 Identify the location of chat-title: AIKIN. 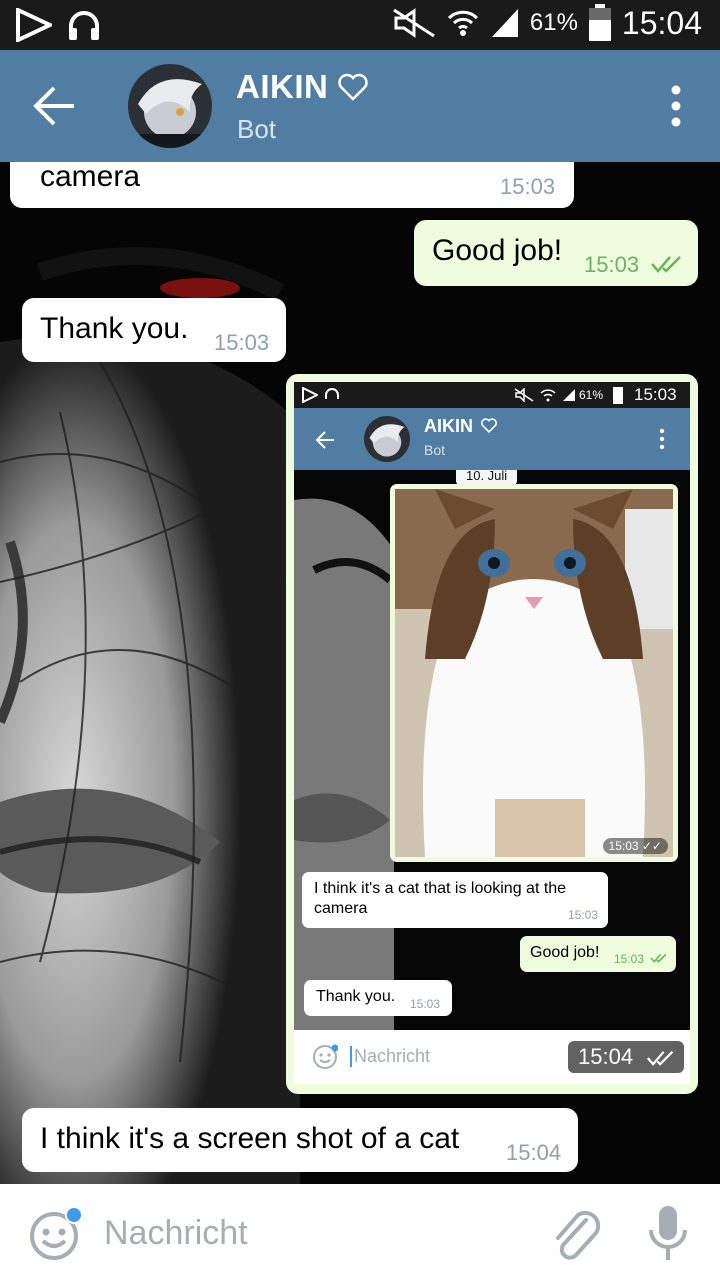
(302, 87).